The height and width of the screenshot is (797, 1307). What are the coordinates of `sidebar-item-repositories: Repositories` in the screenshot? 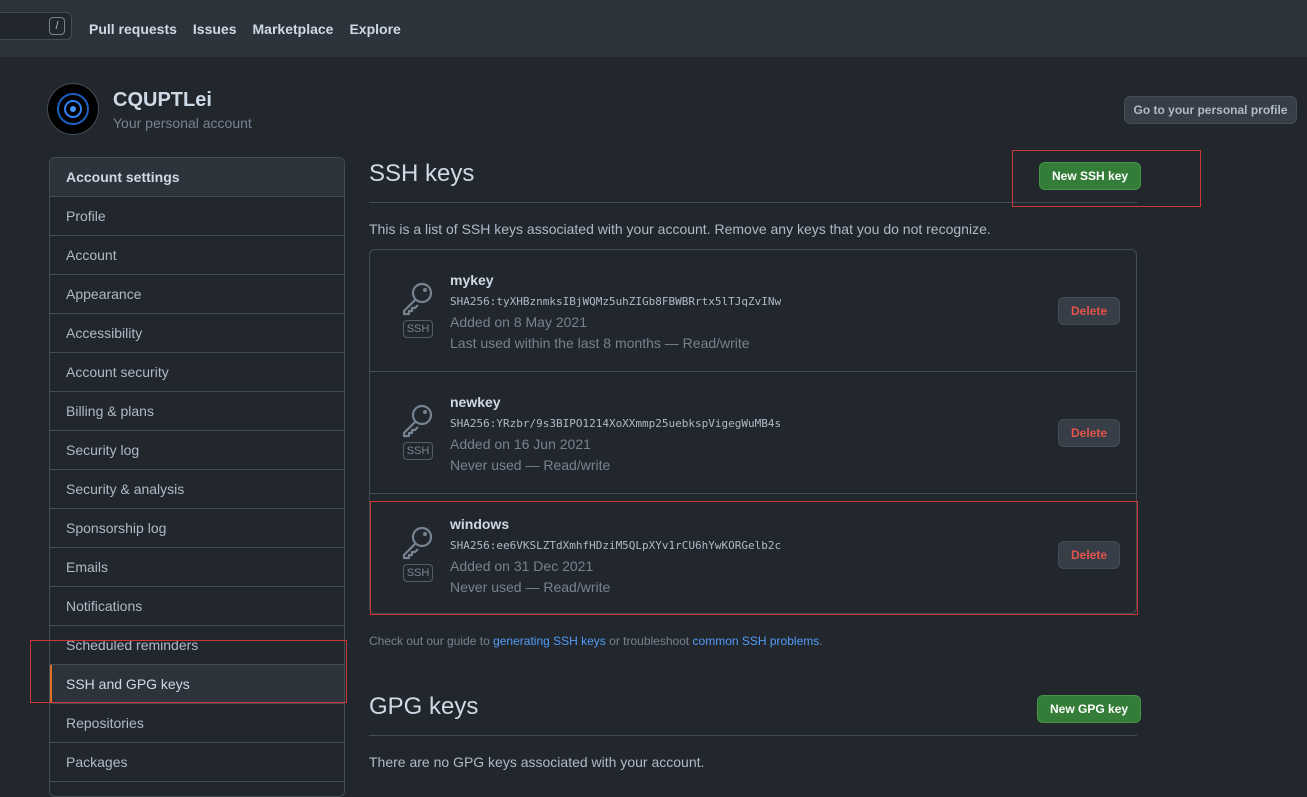 It's located at (197, 723).